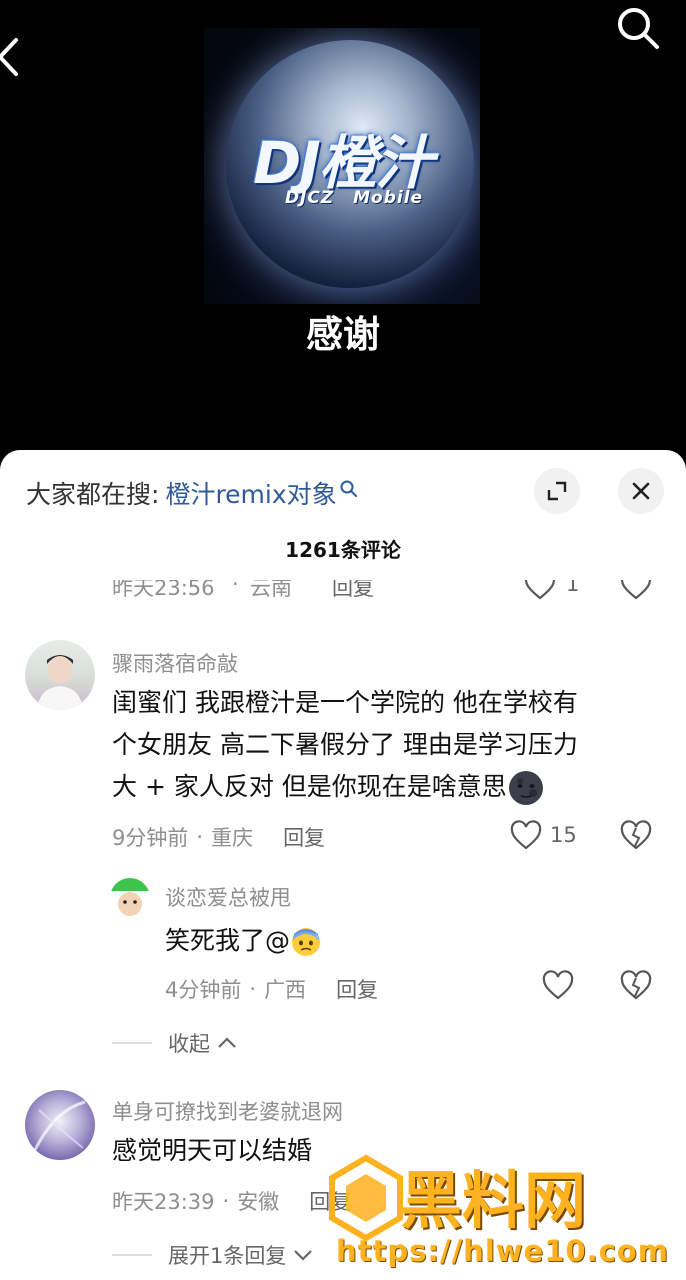 The height and width of the screenshot is (1280, 686). Describe the element at coordinates (228, 897) in the screenshot. I see `reply-username: 谈恋爱总被甩` at that location.